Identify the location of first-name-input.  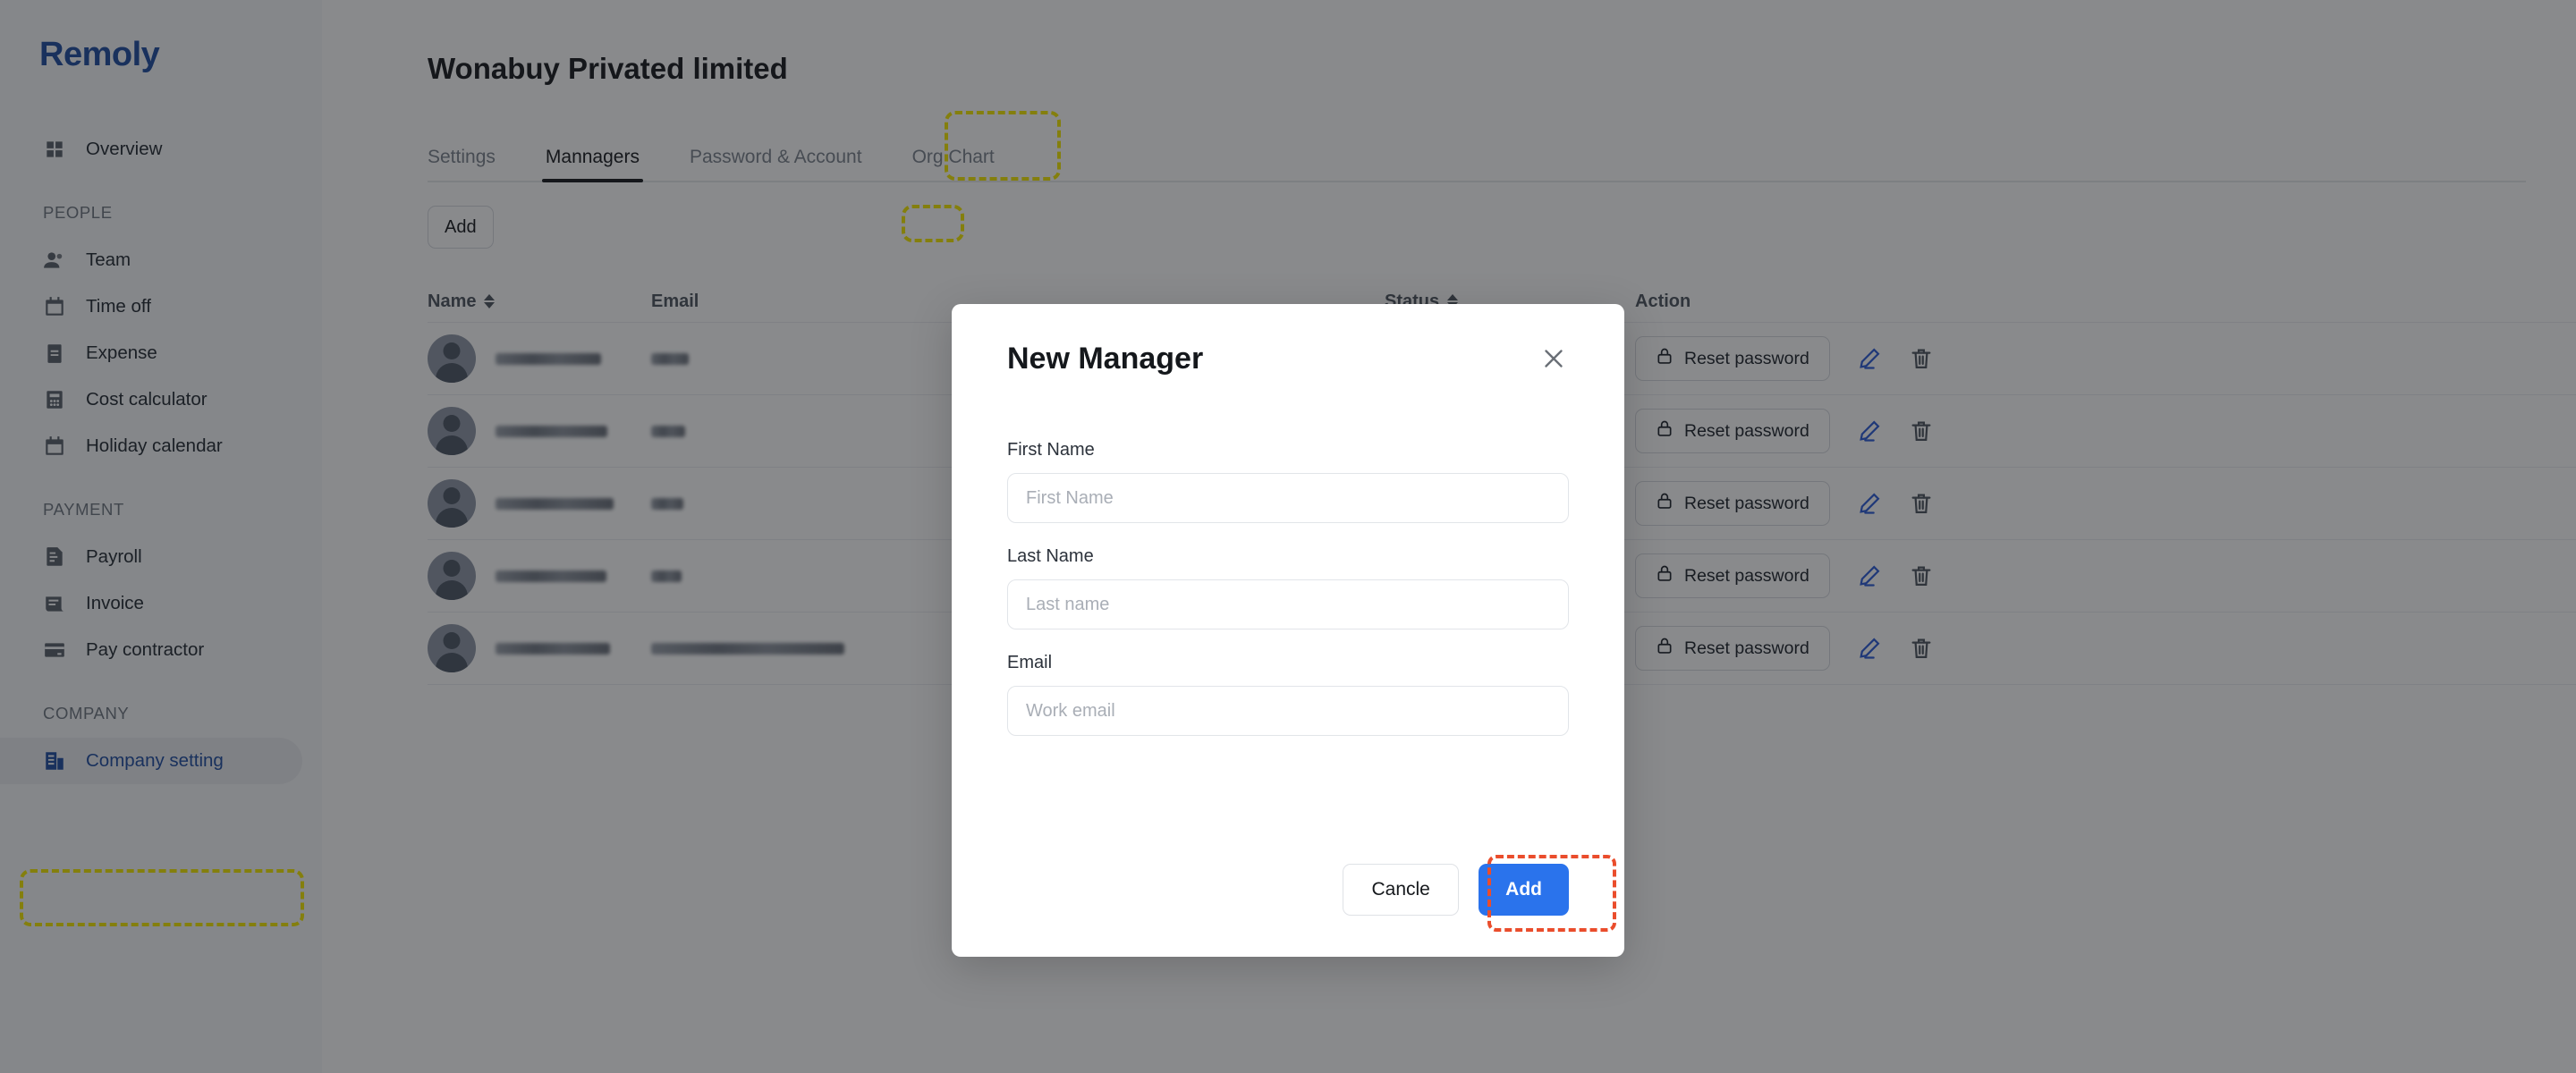
(1288, 498).